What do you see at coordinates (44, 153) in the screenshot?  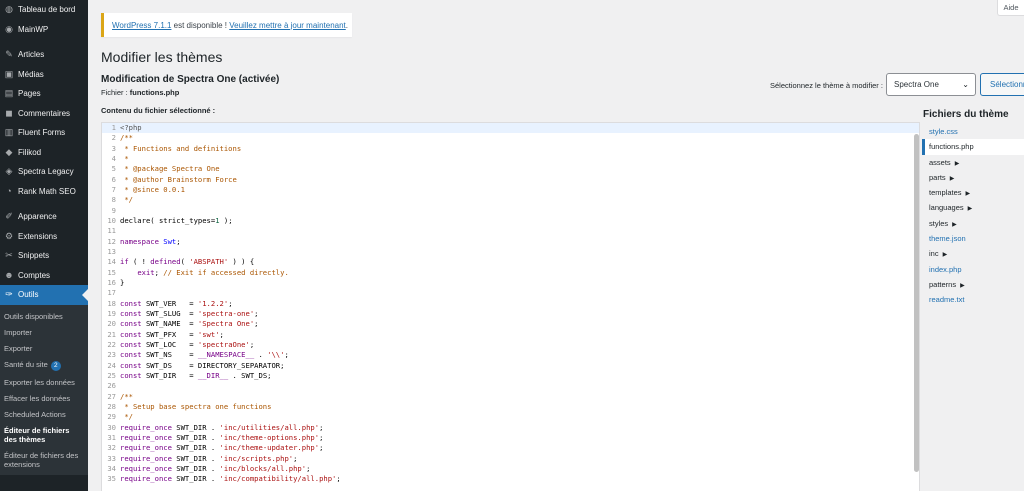 I see `sidebar-item-filikod: ◆ Filikod` at bounding box center [44, 153].